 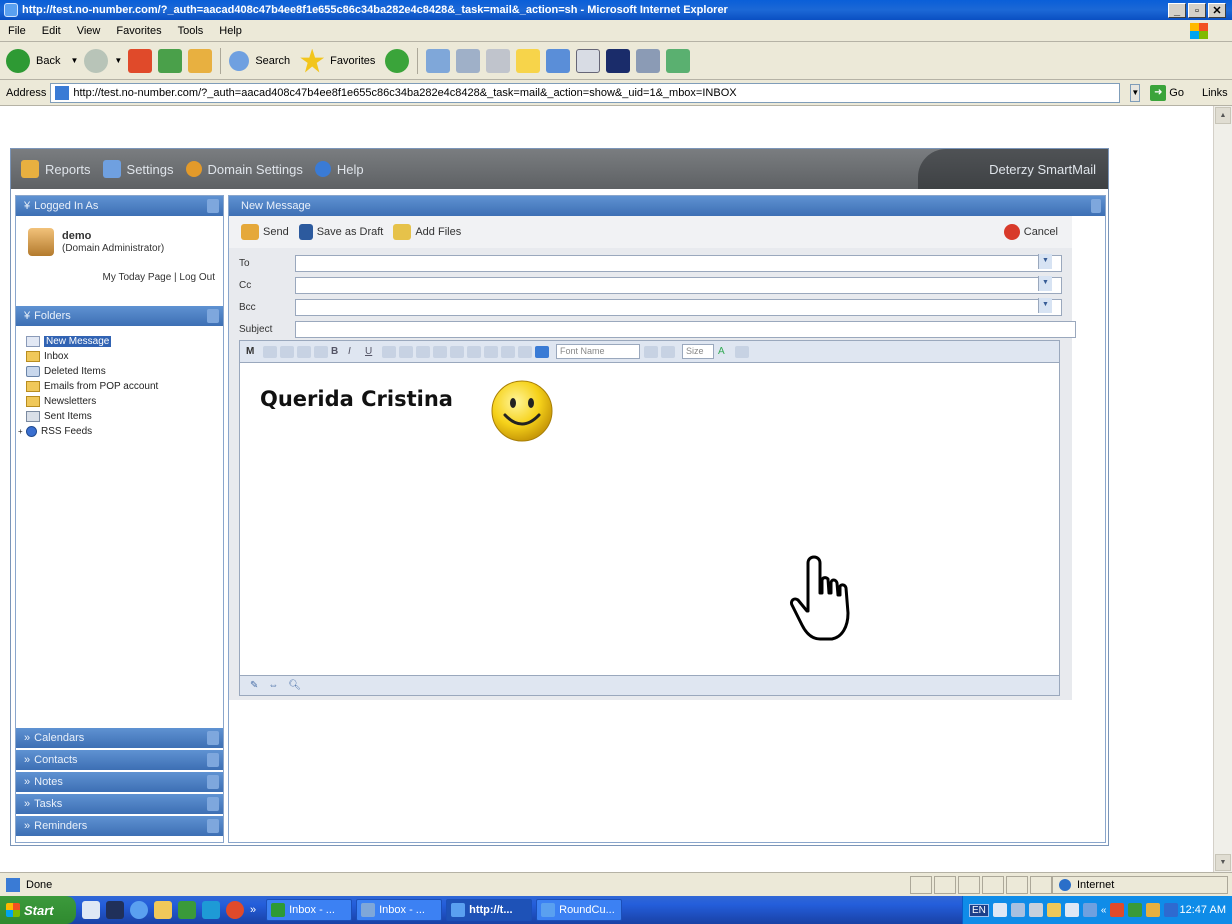 What do you see at coordinates (239, 60) in the screenshot?
I see `search-icon` at bounding box center [239, 60].